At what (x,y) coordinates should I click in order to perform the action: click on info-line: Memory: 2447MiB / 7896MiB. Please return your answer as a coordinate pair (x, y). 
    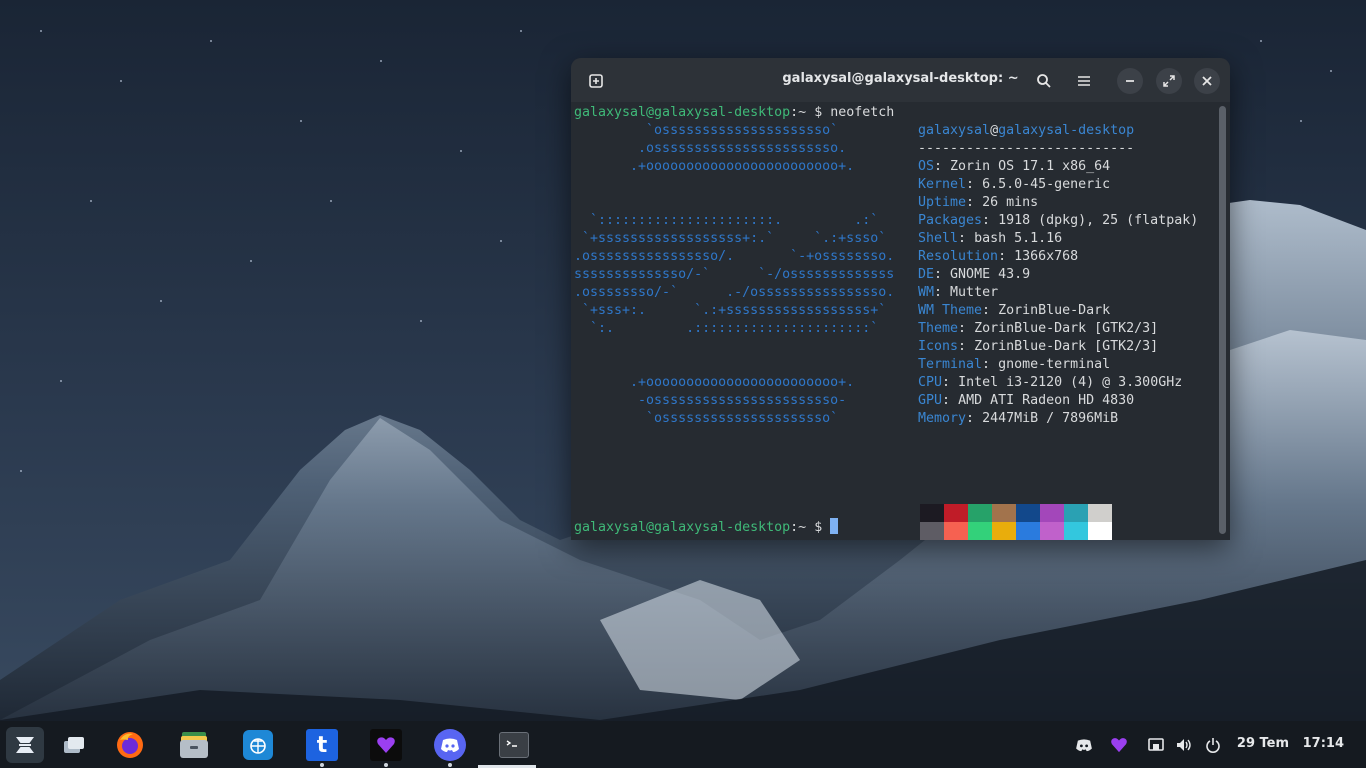
    Looking at the image, I should click on (1018, 419).